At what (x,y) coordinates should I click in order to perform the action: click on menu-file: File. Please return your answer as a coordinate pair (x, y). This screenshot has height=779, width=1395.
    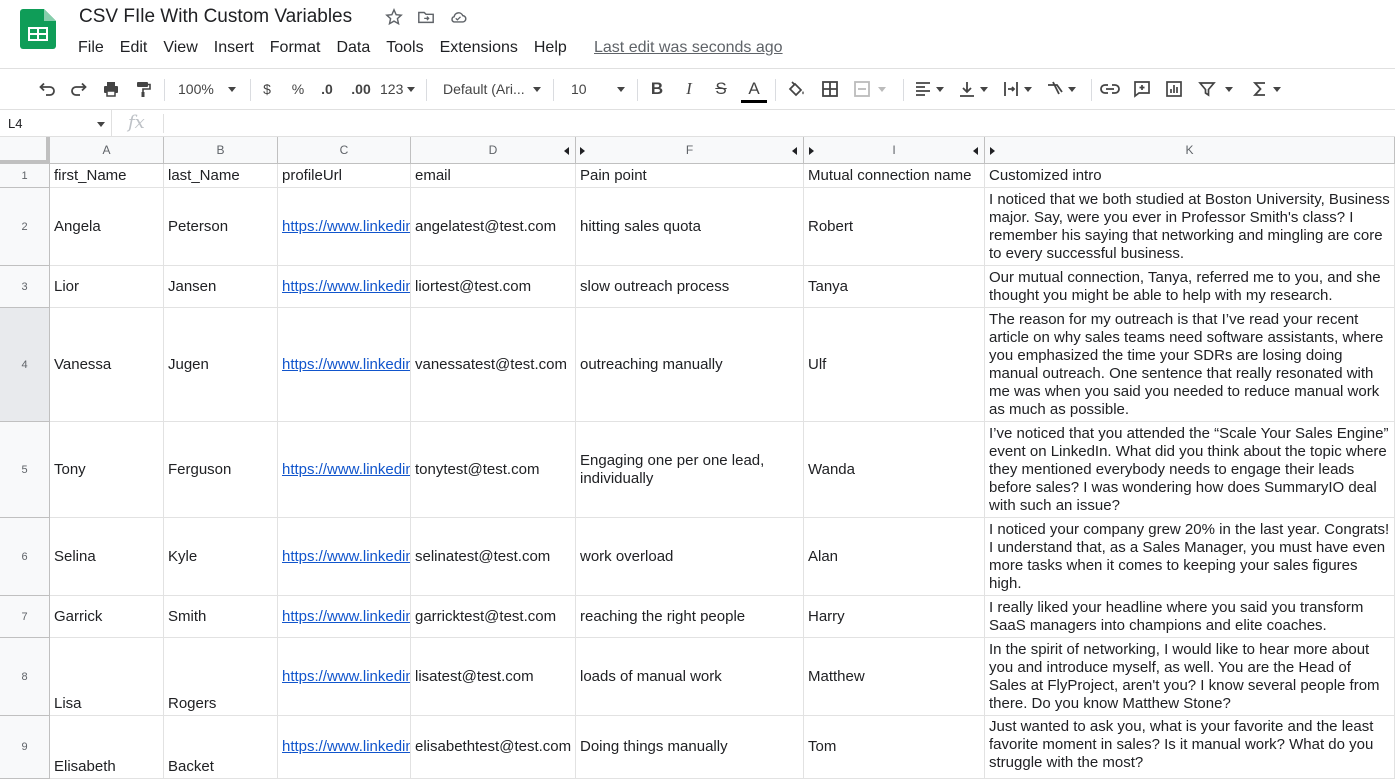
    Looking at the image, I should click on (91, 48).